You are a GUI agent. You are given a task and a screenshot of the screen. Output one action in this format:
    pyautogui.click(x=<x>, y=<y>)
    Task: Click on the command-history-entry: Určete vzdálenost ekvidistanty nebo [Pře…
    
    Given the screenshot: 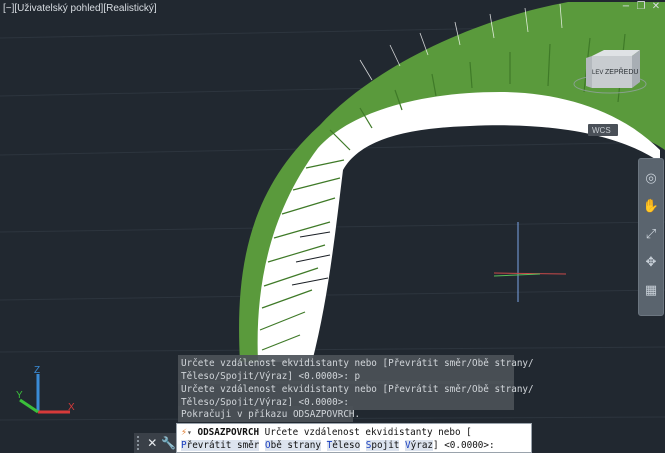 What is the action you would take?
    pyautogui.click(x=356, y=369)
    